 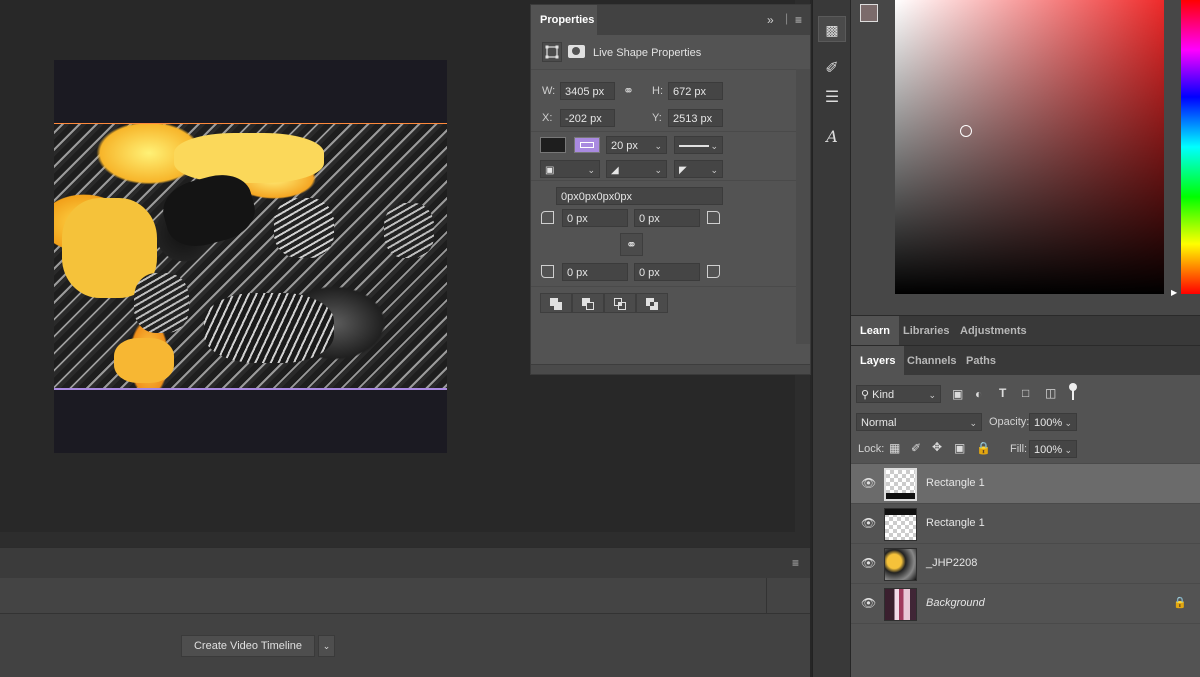 What do you see at coordinates (552, 52) in the screenshot?
I see `transform-icon` at bounding box center [552, 52].